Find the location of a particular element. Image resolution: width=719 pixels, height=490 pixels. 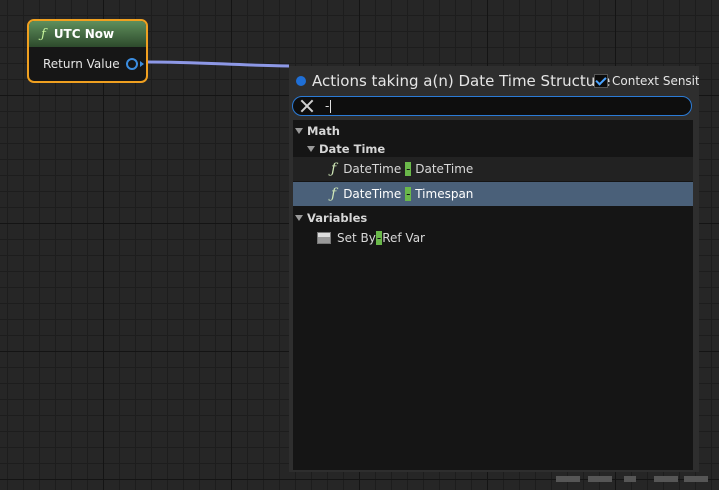

utc-now-node: ƒ UTC Now Return Value is located at coordinates (87, 51).